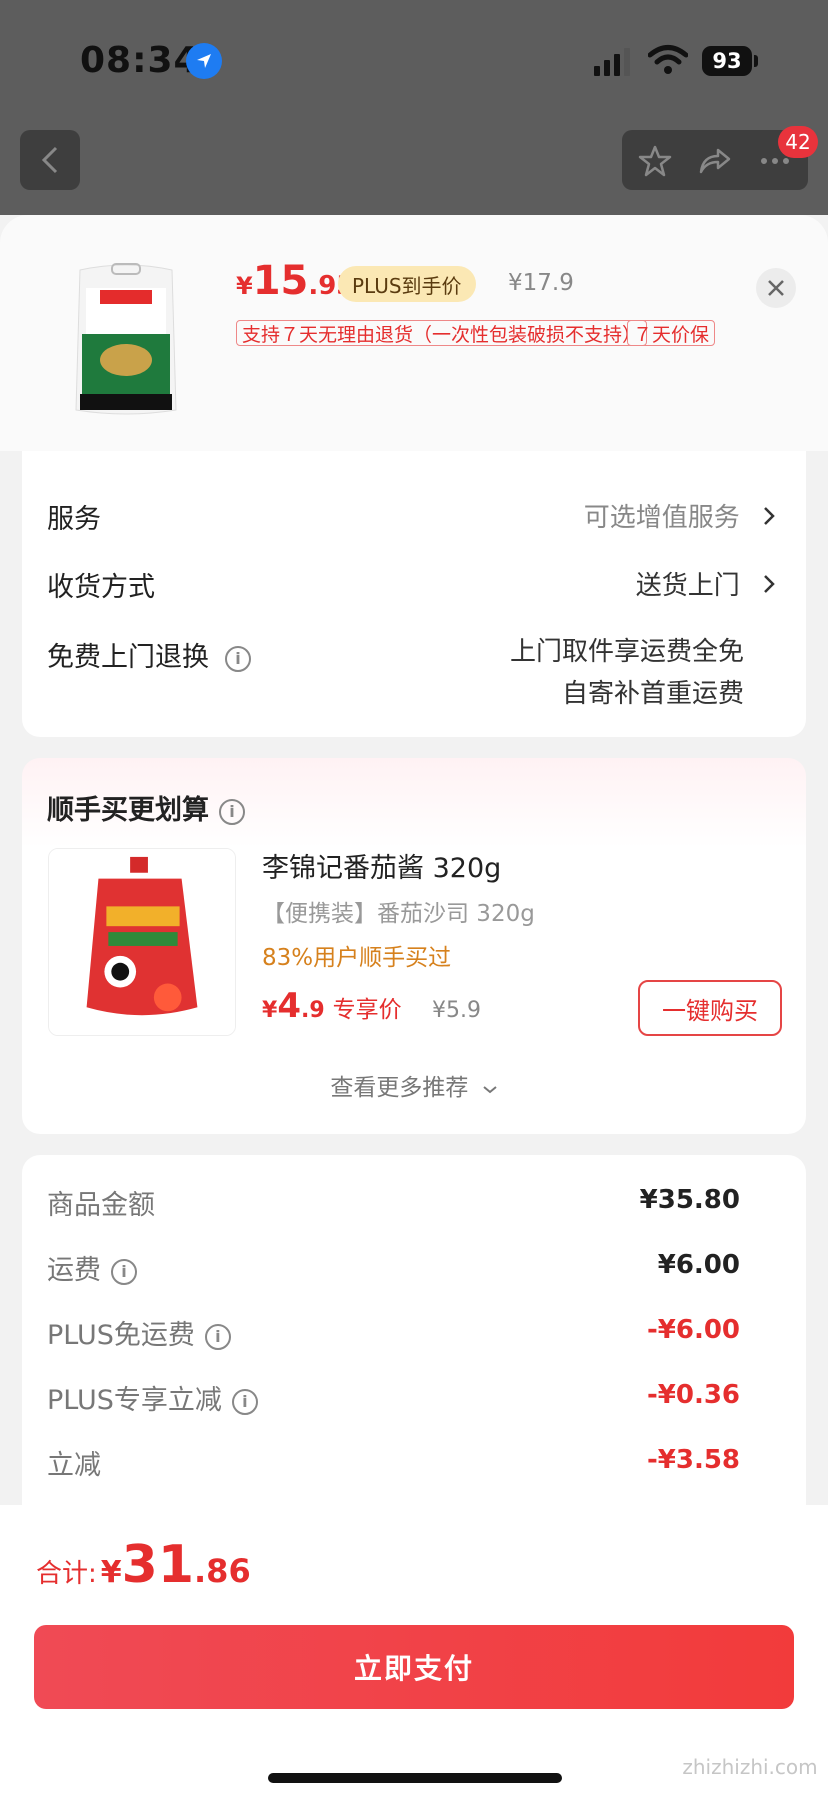 This screenshot has height=1796, width=828. What do you see at coordinates (612, 62) in the screenshot?
I see `signal-icon` at bounding box center [612, 62].